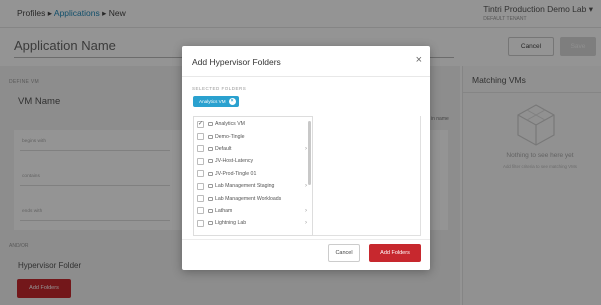 This screenshot has height=305, width=601. Describe the element at coordinates (200, 124) in the screenshot. I see `folder-checkbox: ✓` at that location.